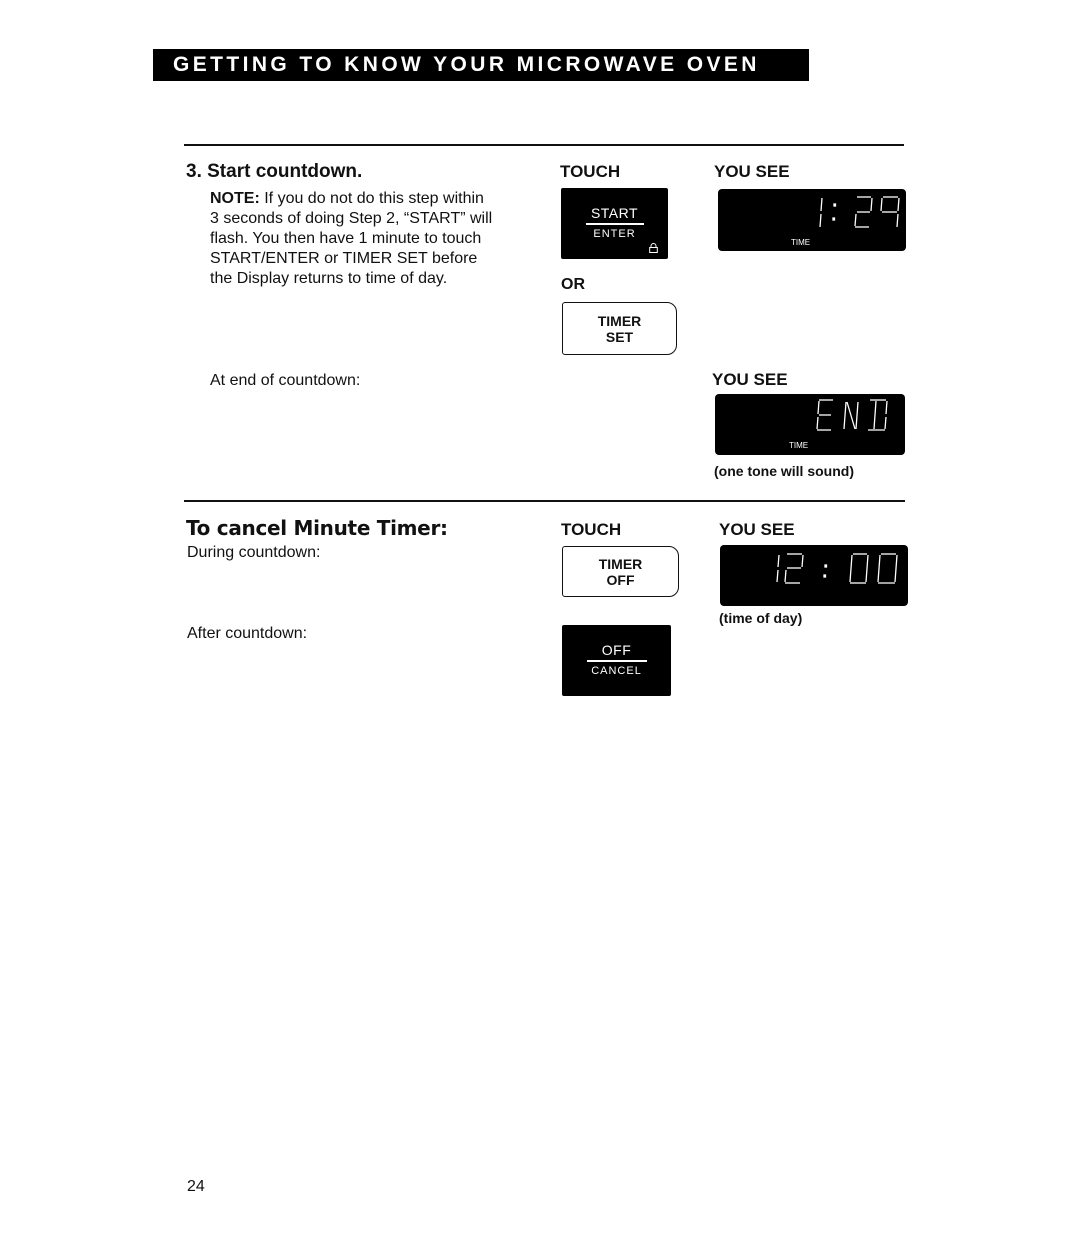  Describe the element at coordinates (620, 563) in the screenshot. I see `timer-off-line1: TIMER` at that location.